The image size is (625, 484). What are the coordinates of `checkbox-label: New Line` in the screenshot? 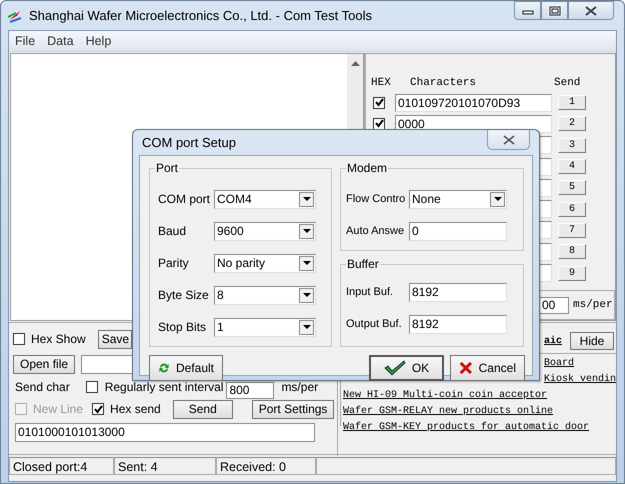 It's located at (58, 409).